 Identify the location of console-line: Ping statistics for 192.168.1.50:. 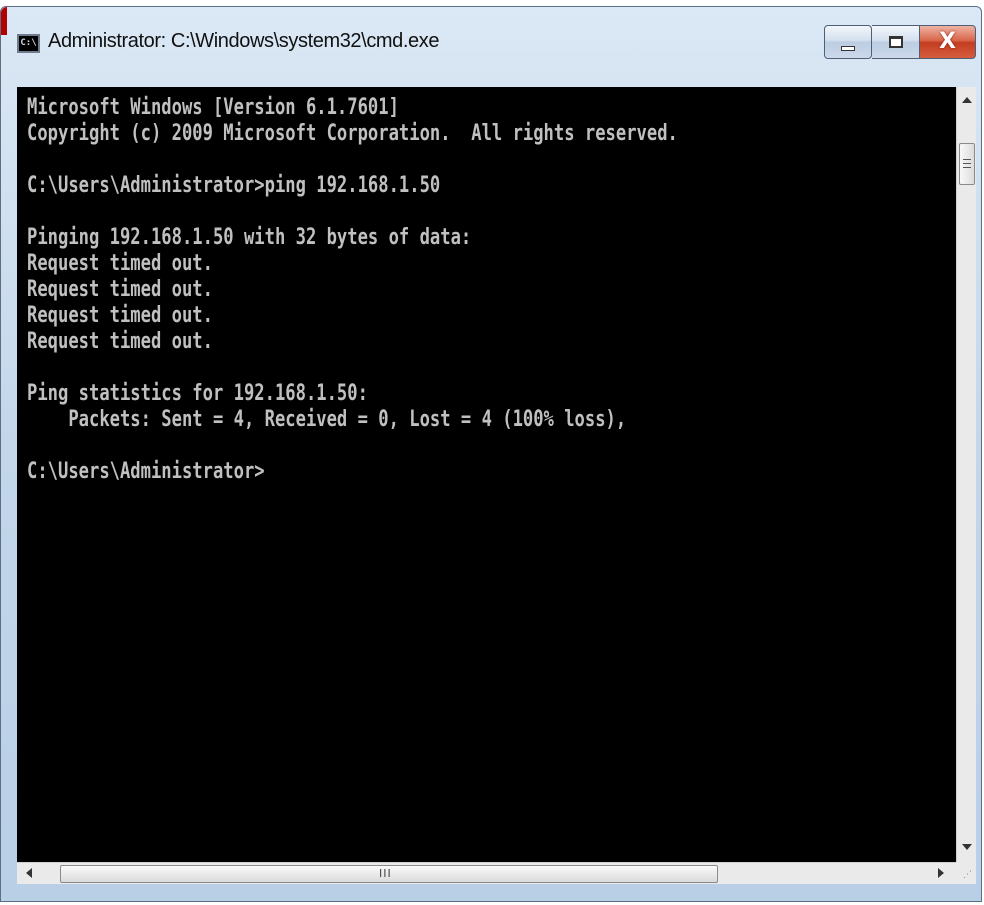
(197, 393).